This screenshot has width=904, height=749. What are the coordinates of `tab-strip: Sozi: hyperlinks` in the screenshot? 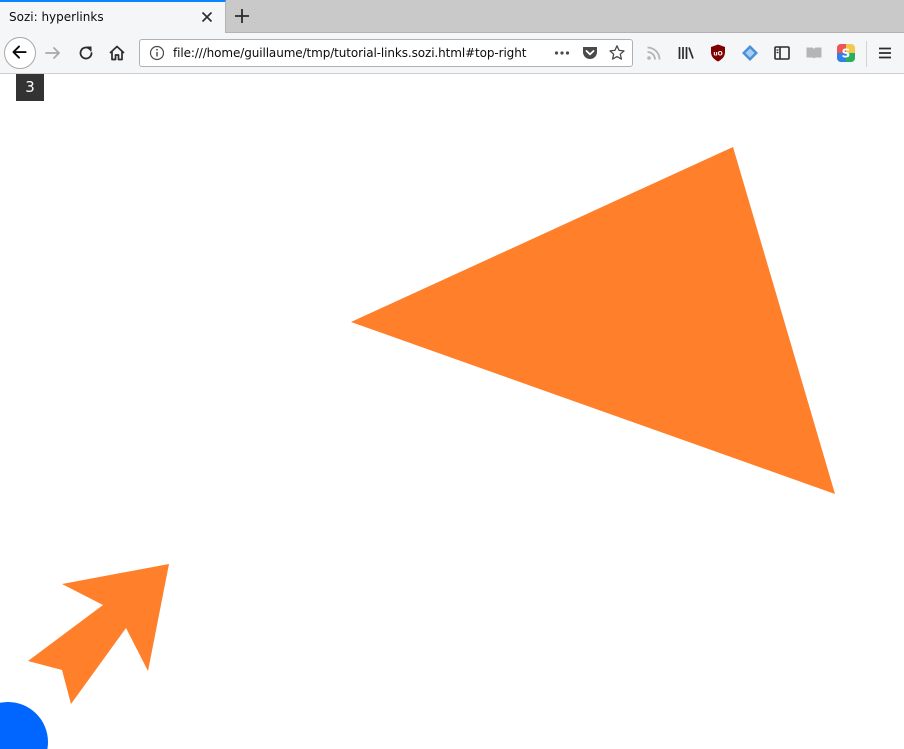 It's located at (452, 16).